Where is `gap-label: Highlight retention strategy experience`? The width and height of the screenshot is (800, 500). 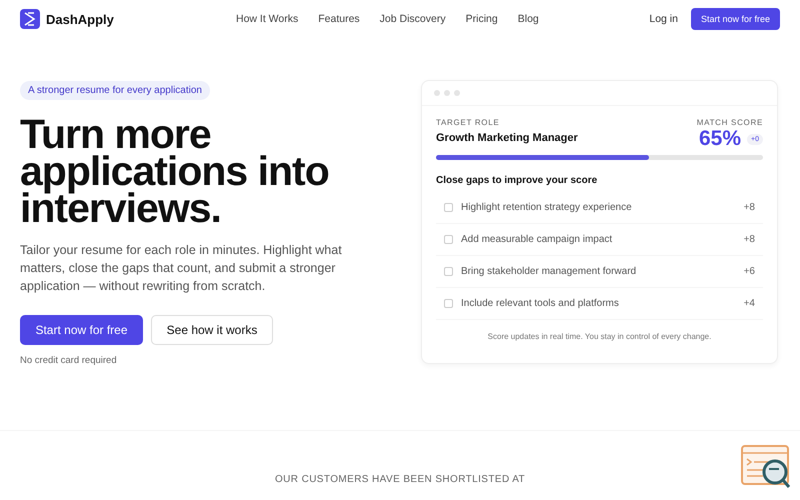 gap-label: Highlight retention strategy experience is located at coordinates (547, 207).